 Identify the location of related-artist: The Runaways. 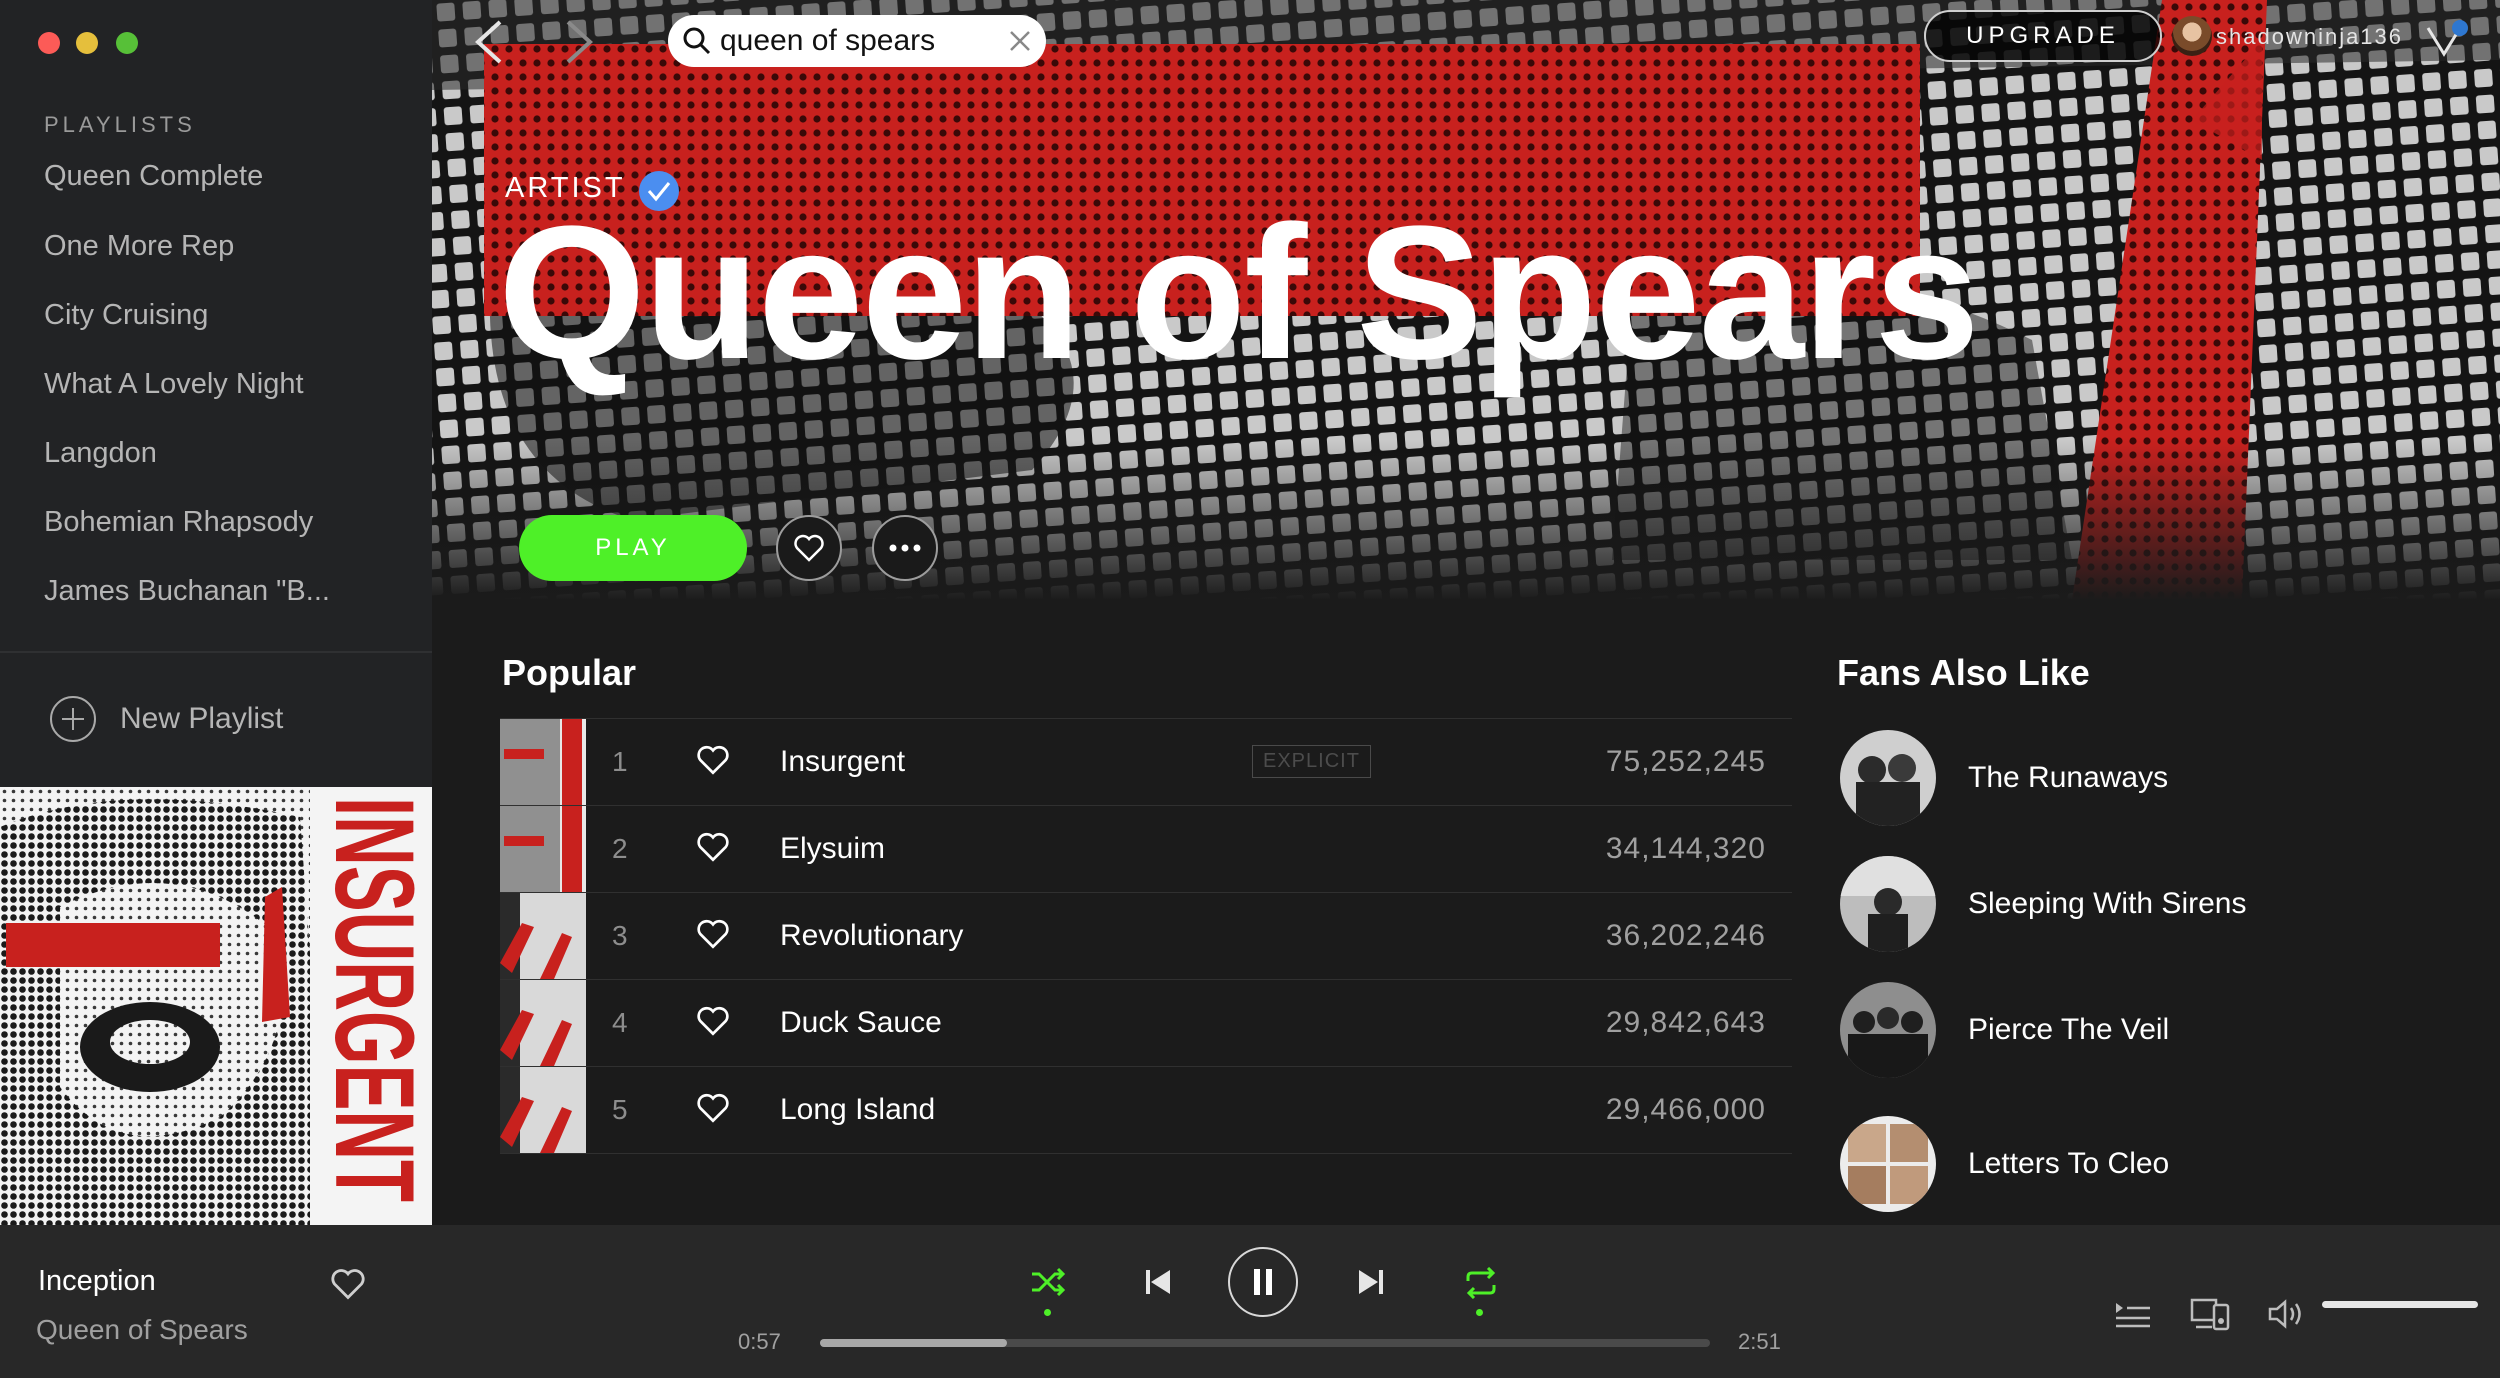
(2004, 778).